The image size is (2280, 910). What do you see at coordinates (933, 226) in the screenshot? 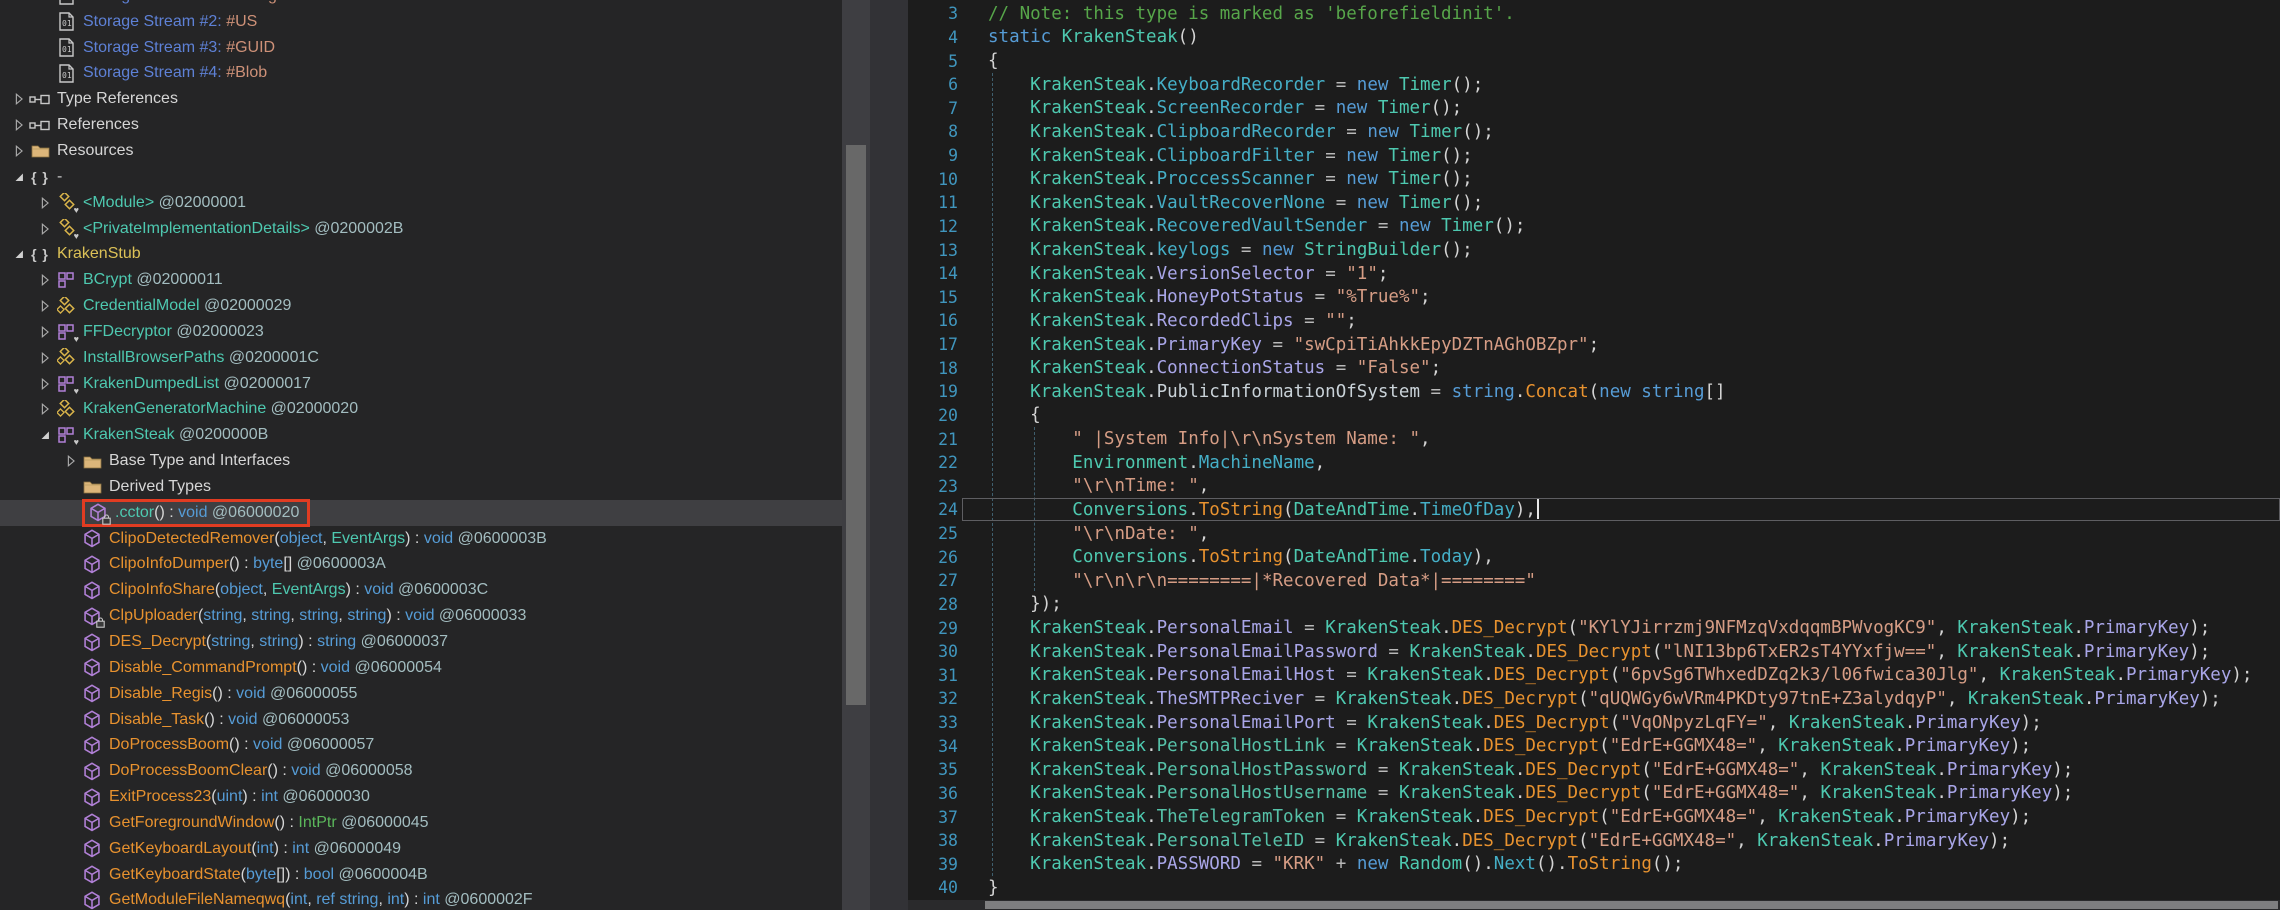
I see `line-number: 12` at bounding box center [933, 226].